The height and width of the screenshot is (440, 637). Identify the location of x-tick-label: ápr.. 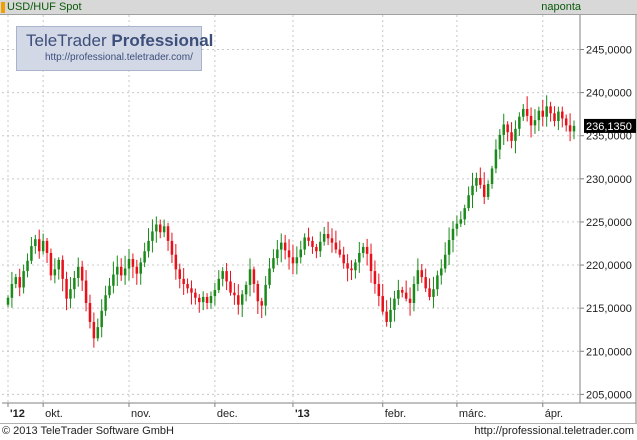
(554, 414).